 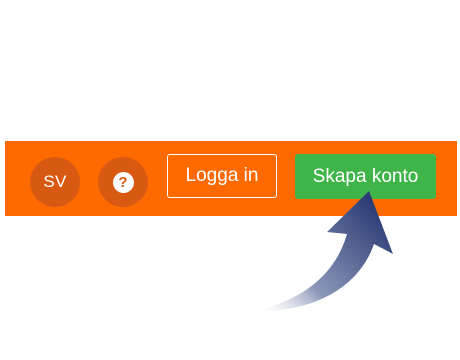 I want to click on help-button: ?, so click(x=123, y=182).